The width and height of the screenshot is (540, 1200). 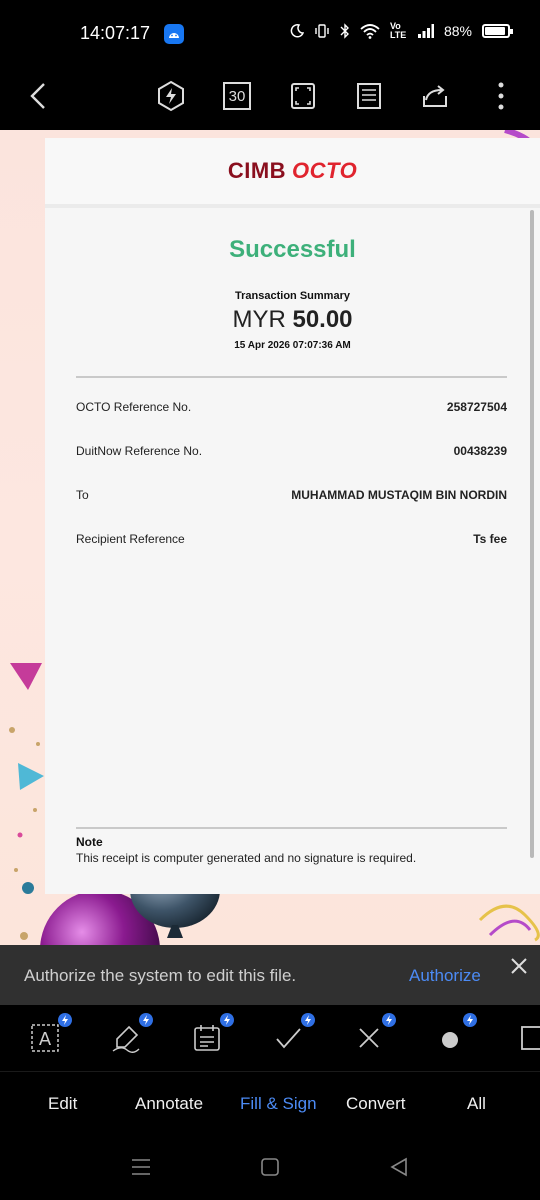 I want to click on row-value: 00438239, so click(x=480, y=451).